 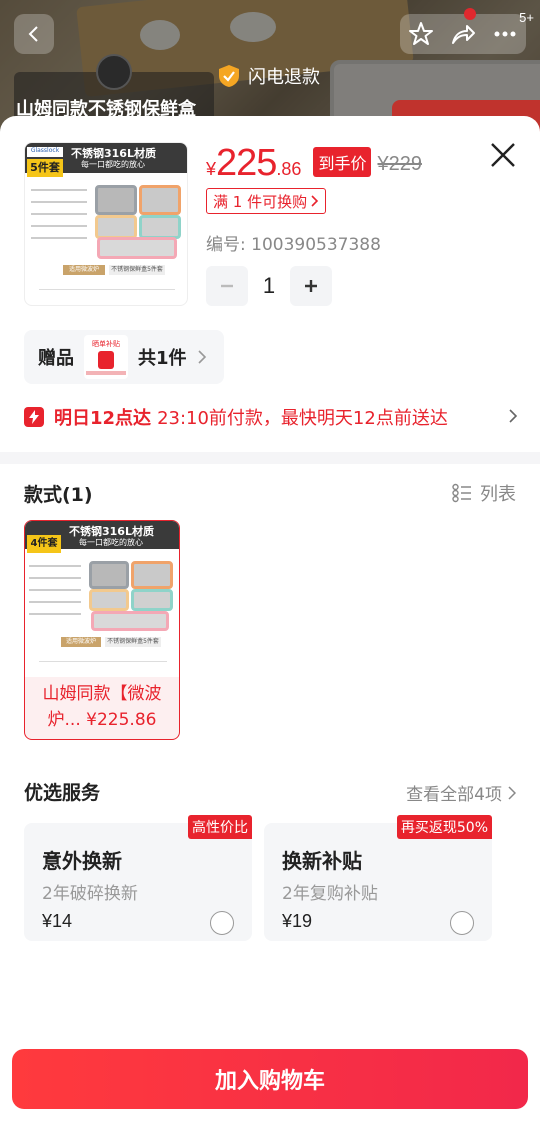 What do you see at coordinates (503, 155) in the screenshot?
I see `close-icon` at bounding box center [503, 155].